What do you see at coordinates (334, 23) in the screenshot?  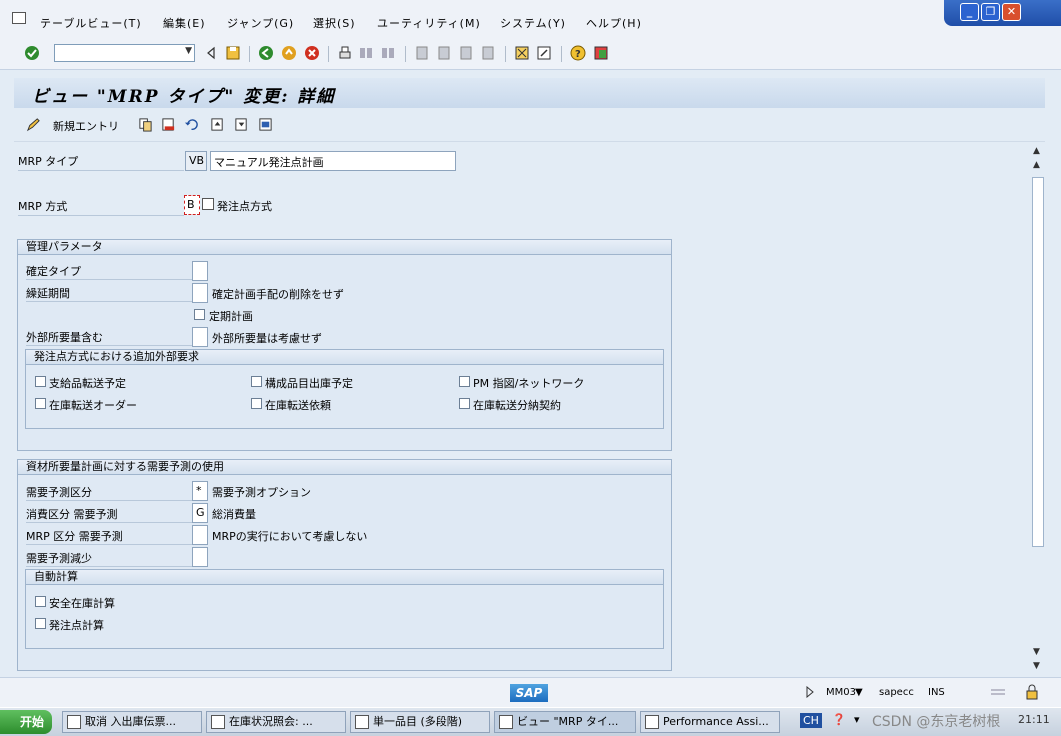 I see `menu-selection: 選択(S)` at bounding box center [334, 23].